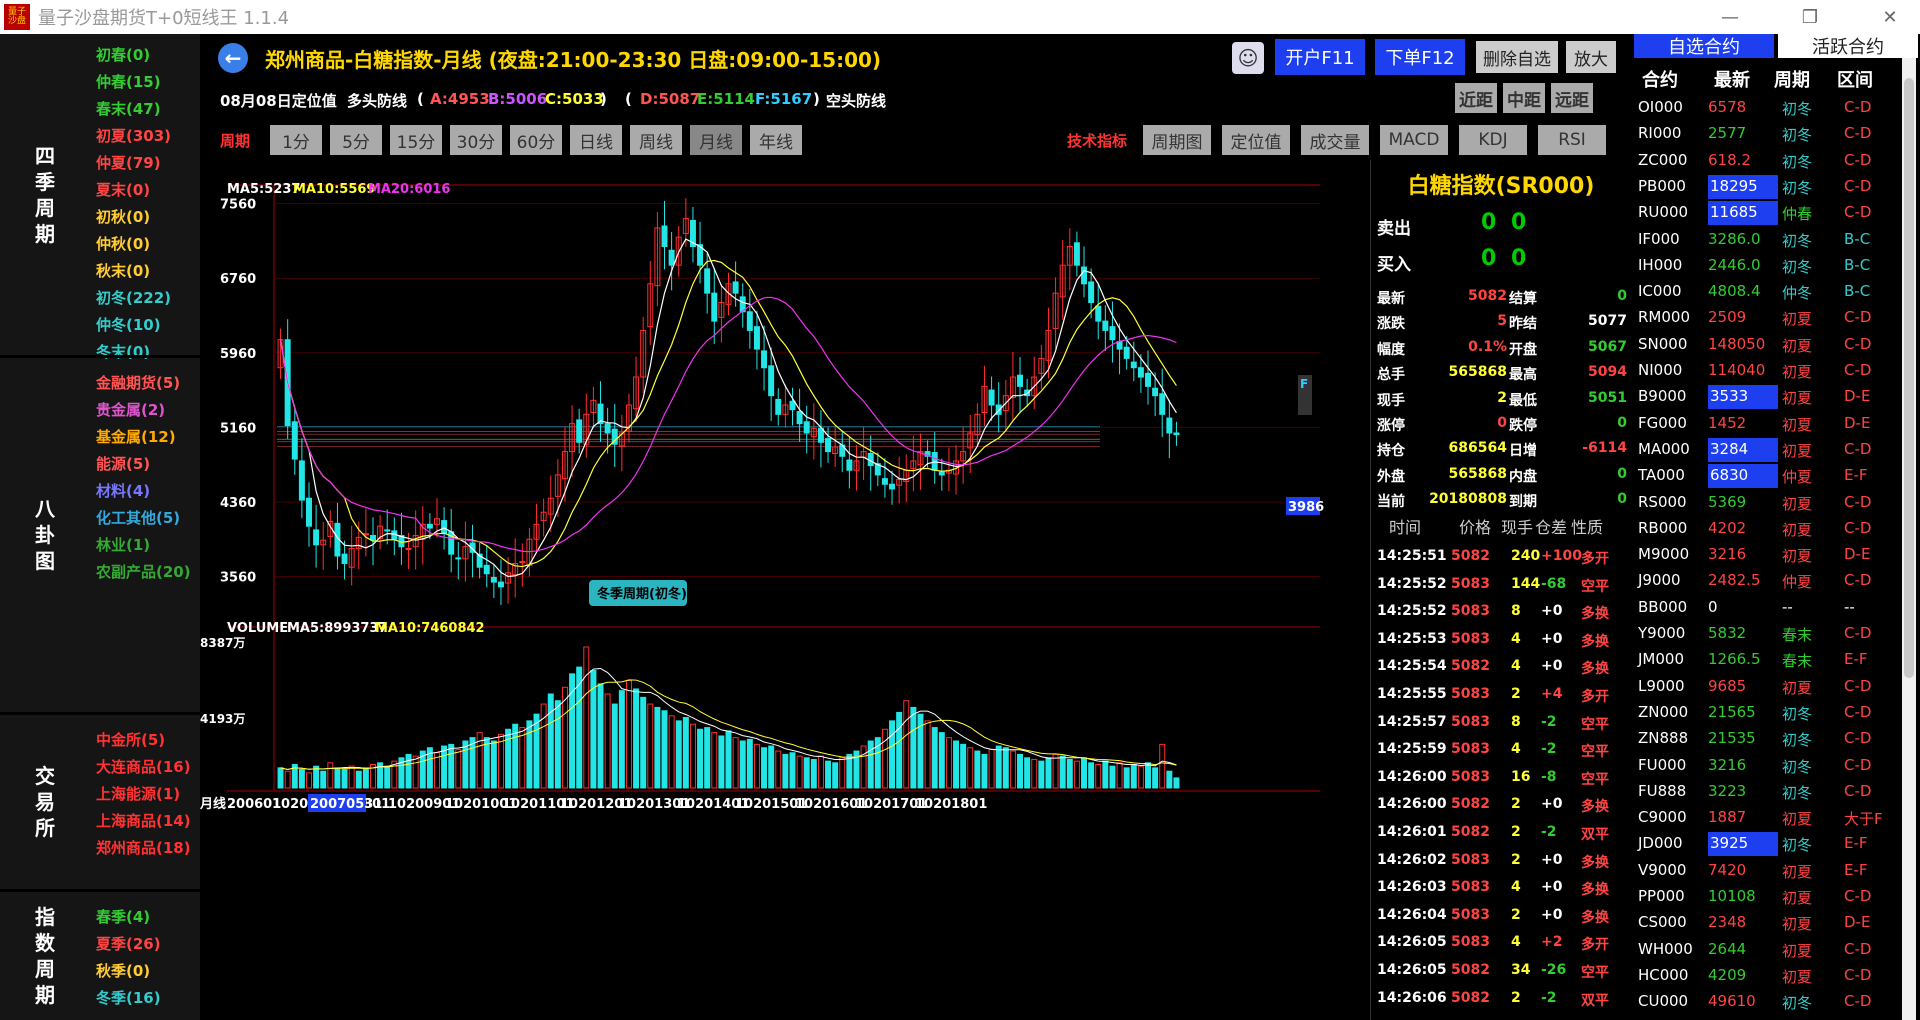  I want to click on restore-icon: ❐, so click(1810, 17).